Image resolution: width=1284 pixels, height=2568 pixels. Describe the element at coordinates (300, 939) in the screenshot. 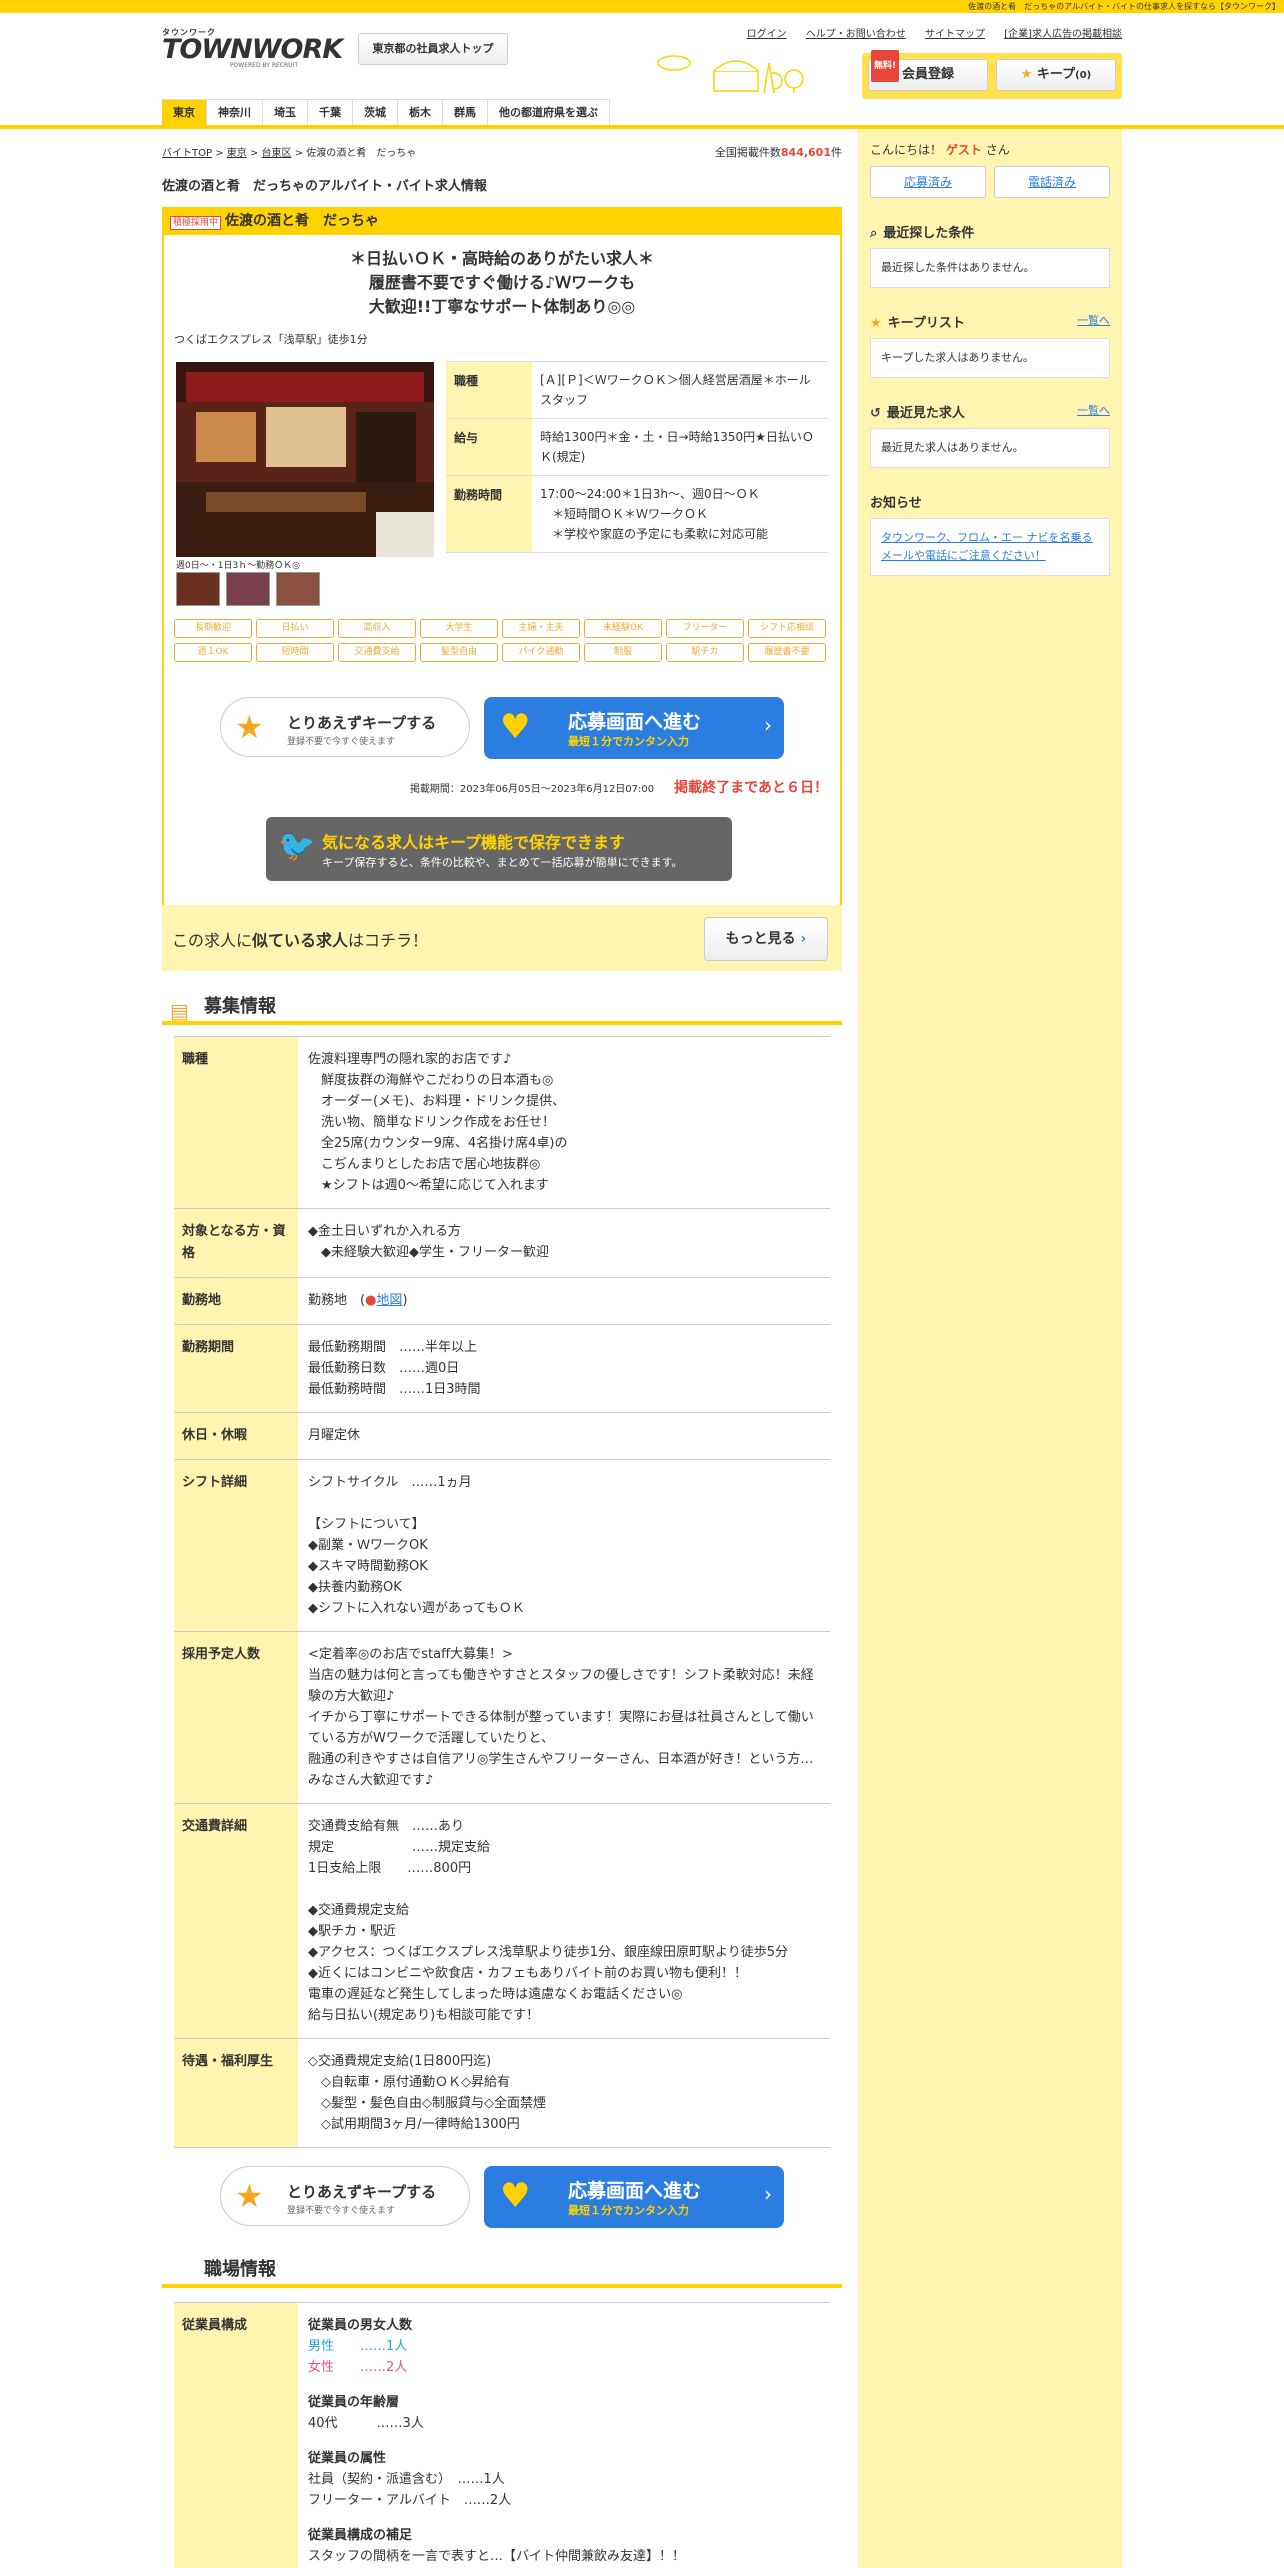

I see `similar-jobs-text: この求人に似ている求人はコチラ！` at that location.